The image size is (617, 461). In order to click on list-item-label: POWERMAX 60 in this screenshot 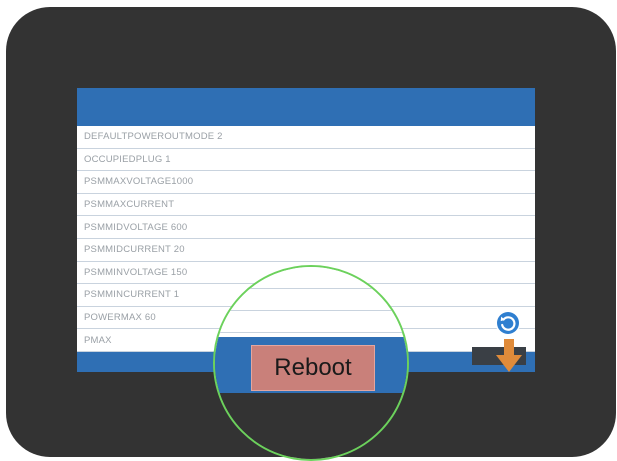, I will do `click(120, 318)`.